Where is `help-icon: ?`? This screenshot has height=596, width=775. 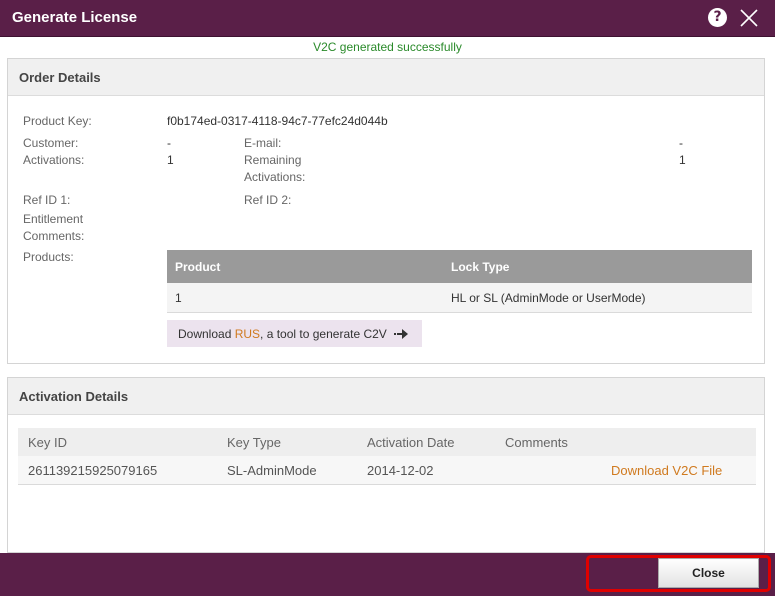
help-icon: ? is located at coordinates (717, 17).